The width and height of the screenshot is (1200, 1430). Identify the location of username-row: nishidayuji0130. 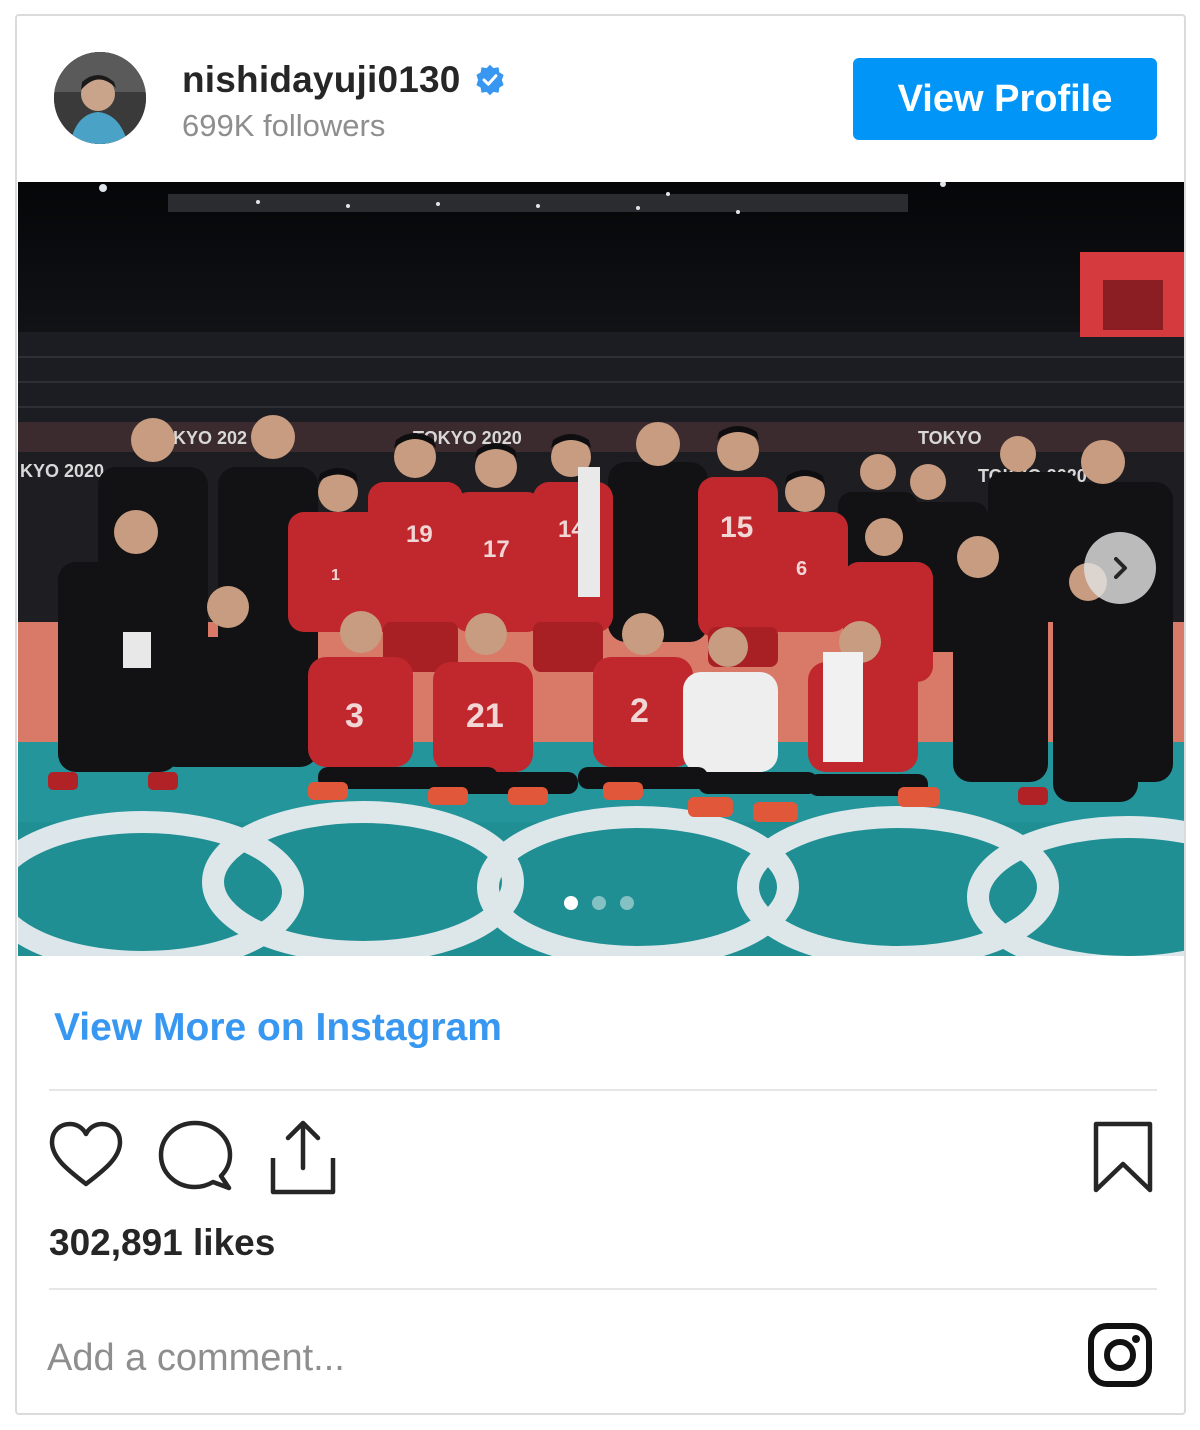
(344, 80).